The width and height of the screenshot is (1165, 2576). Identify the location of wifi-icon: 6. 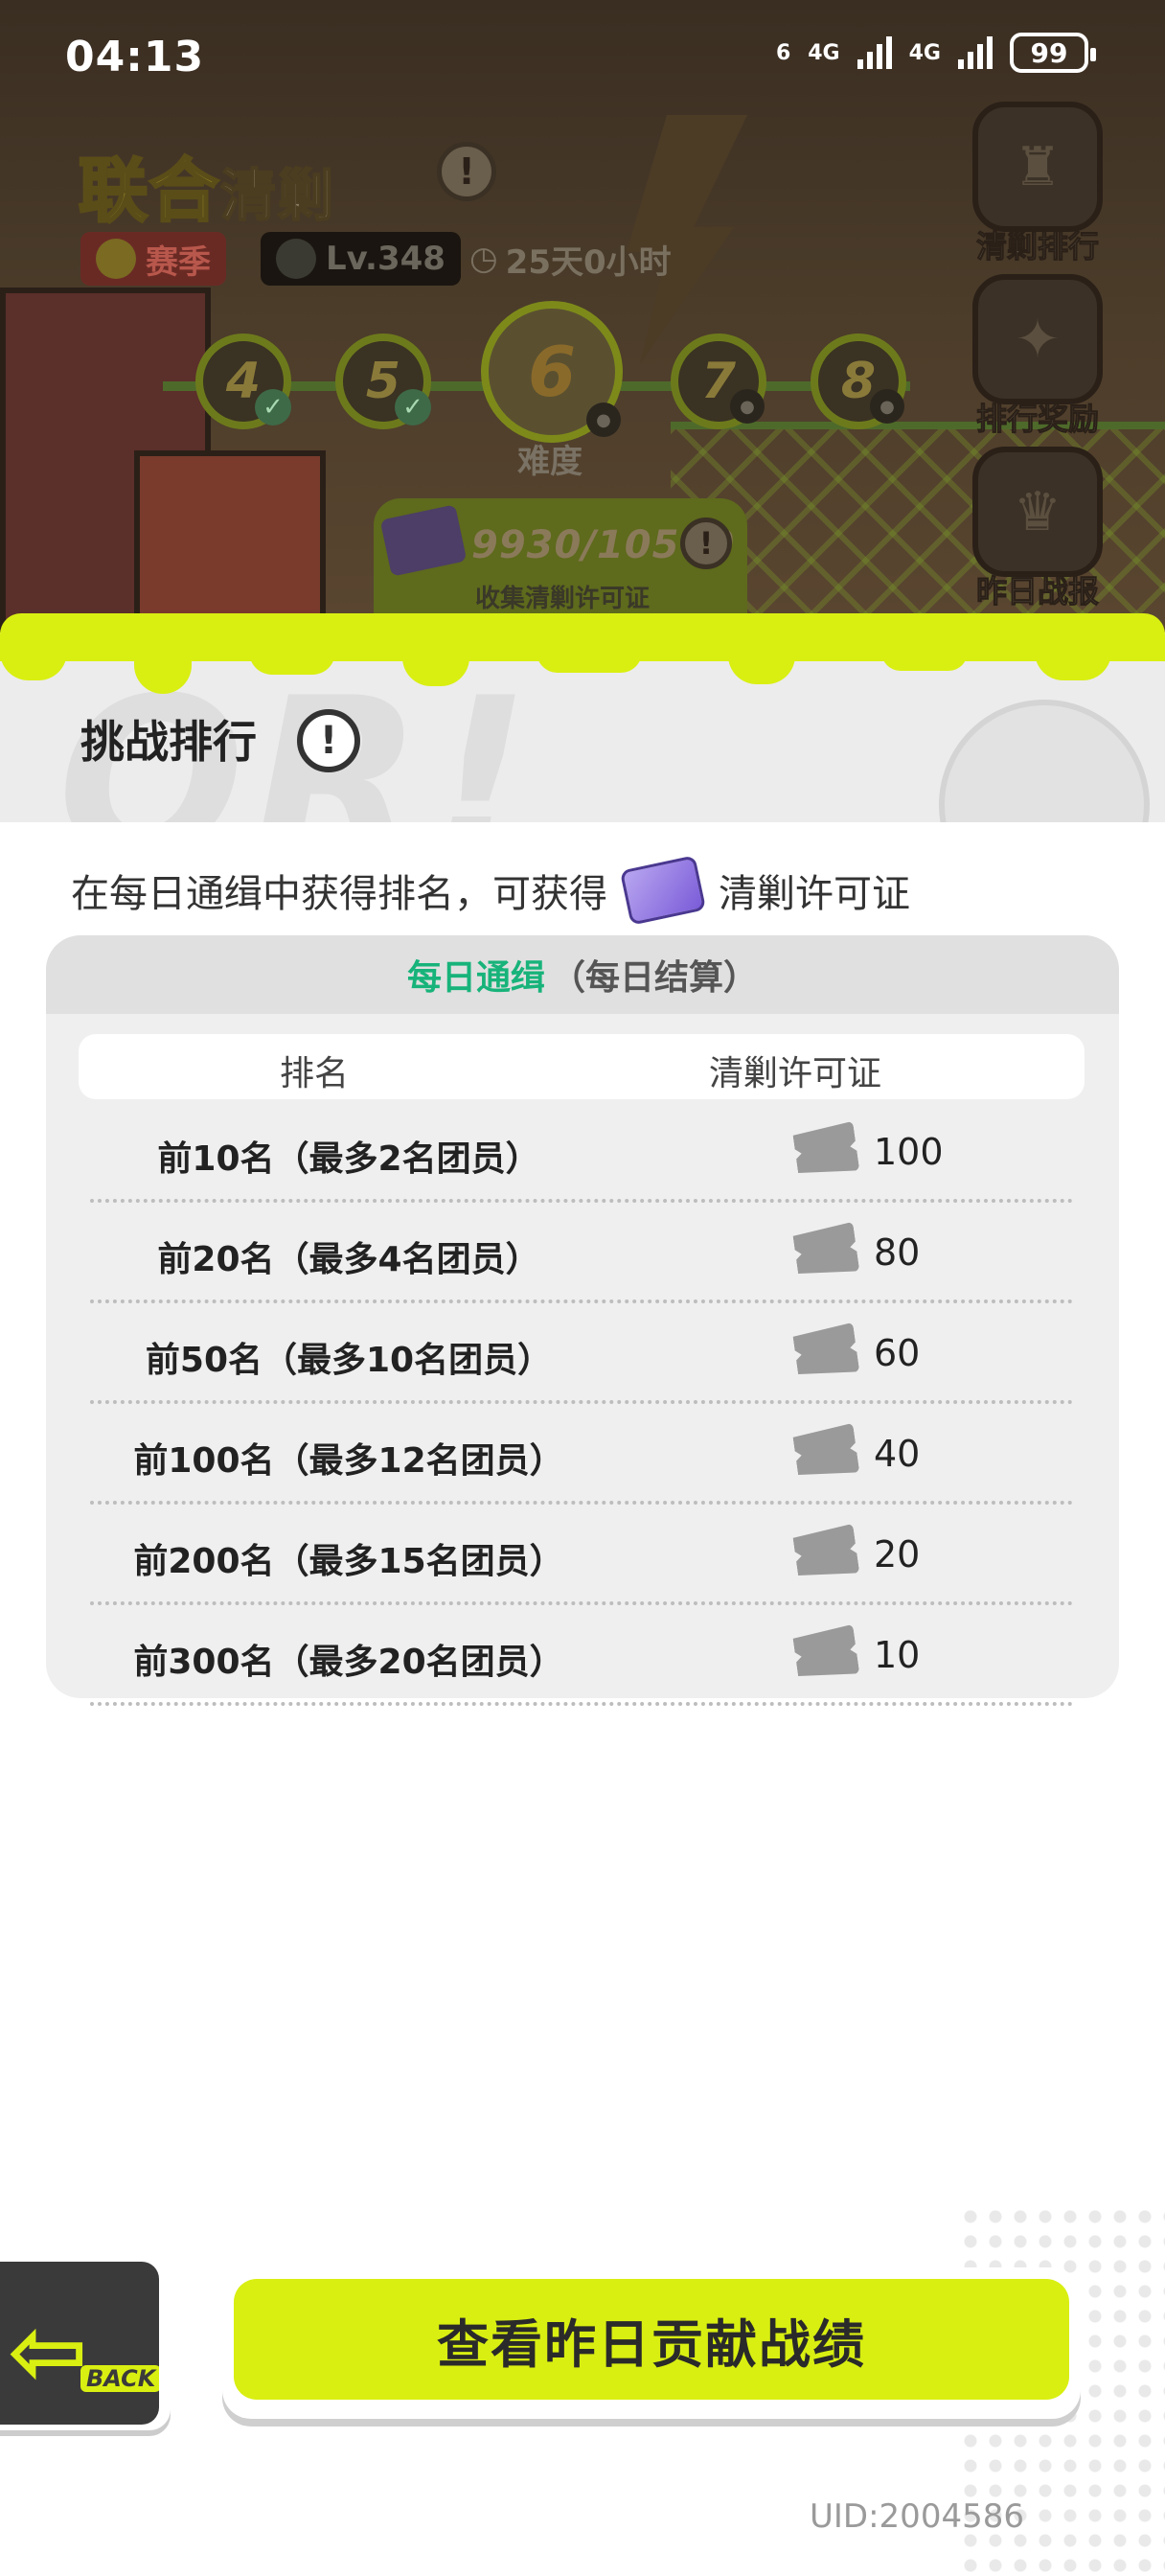
(783, 52).